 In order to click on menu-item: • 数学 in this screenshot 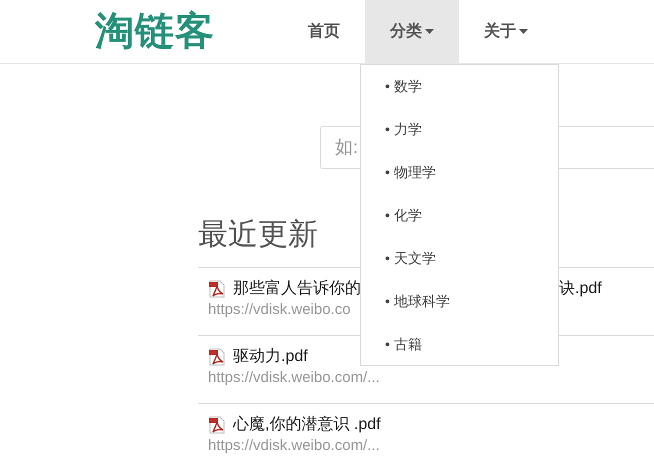, I will do `click(459, 92)`.